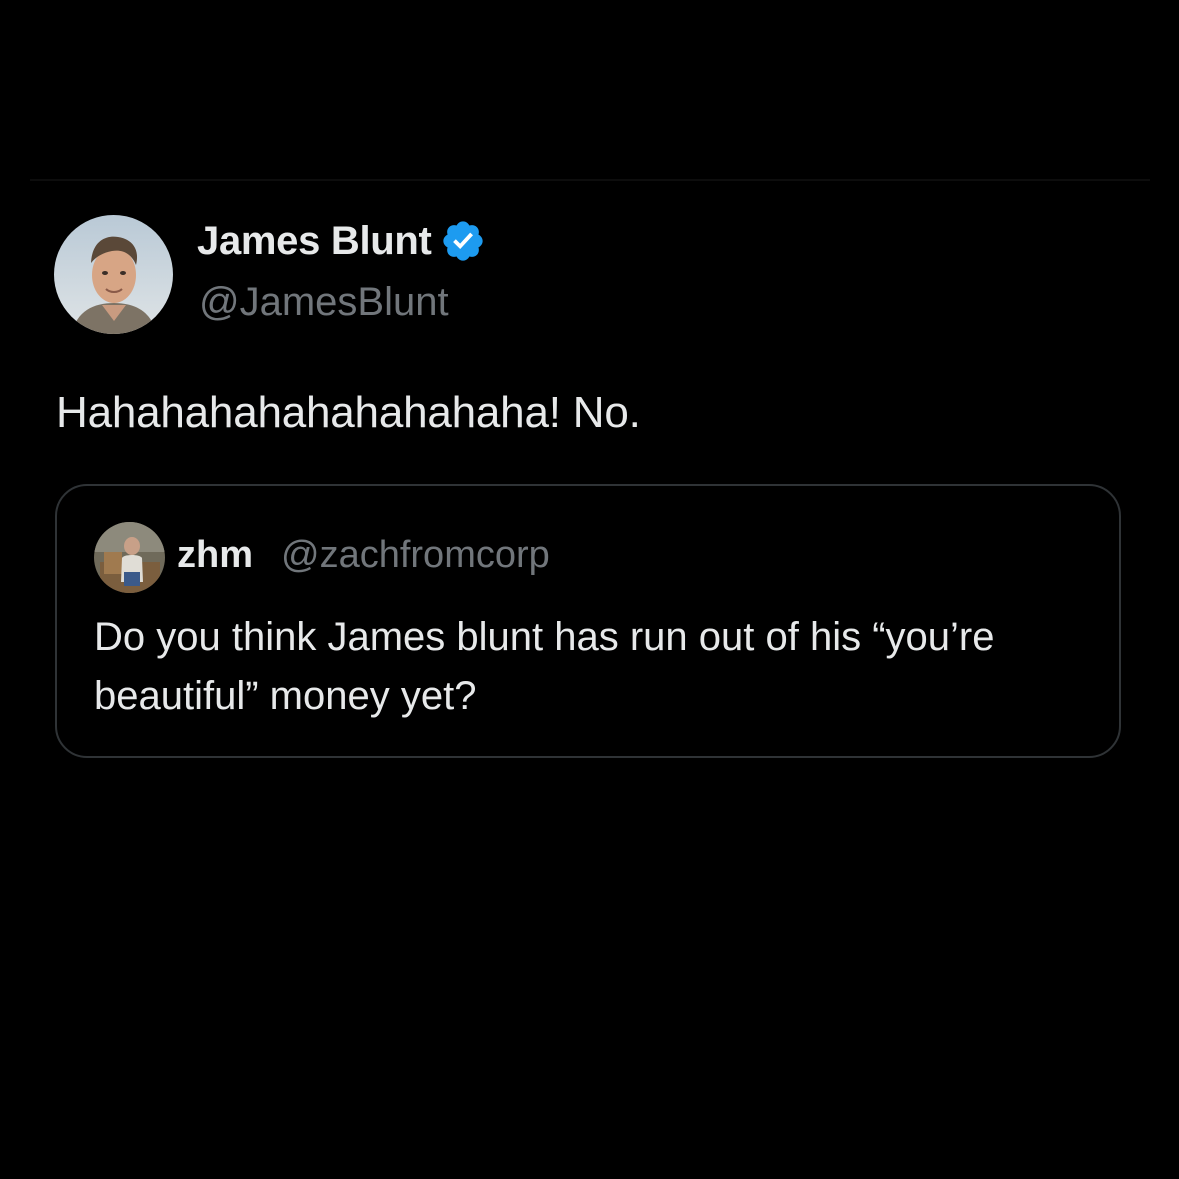 The image size is (1179, 1179). I want to click on author-name: James Blunt, so click(341, 241).